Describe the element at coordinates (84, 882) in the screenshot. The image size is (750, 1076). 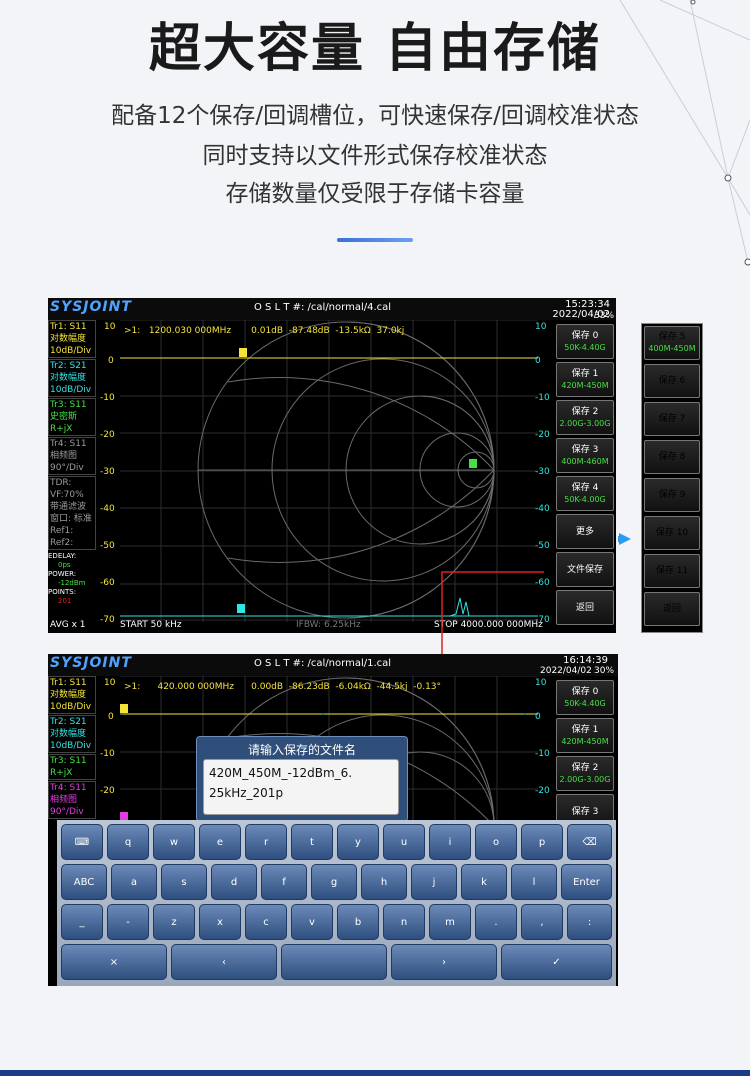
I see `key-abc: ABC` at that location.